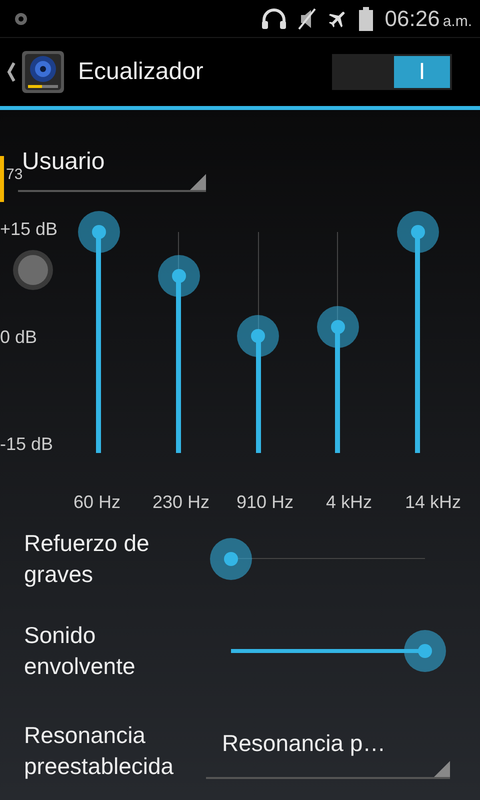  Describe the element at coordinates (181, 502) in the screenshot. I see `band-label: 230 Hz` at that location.